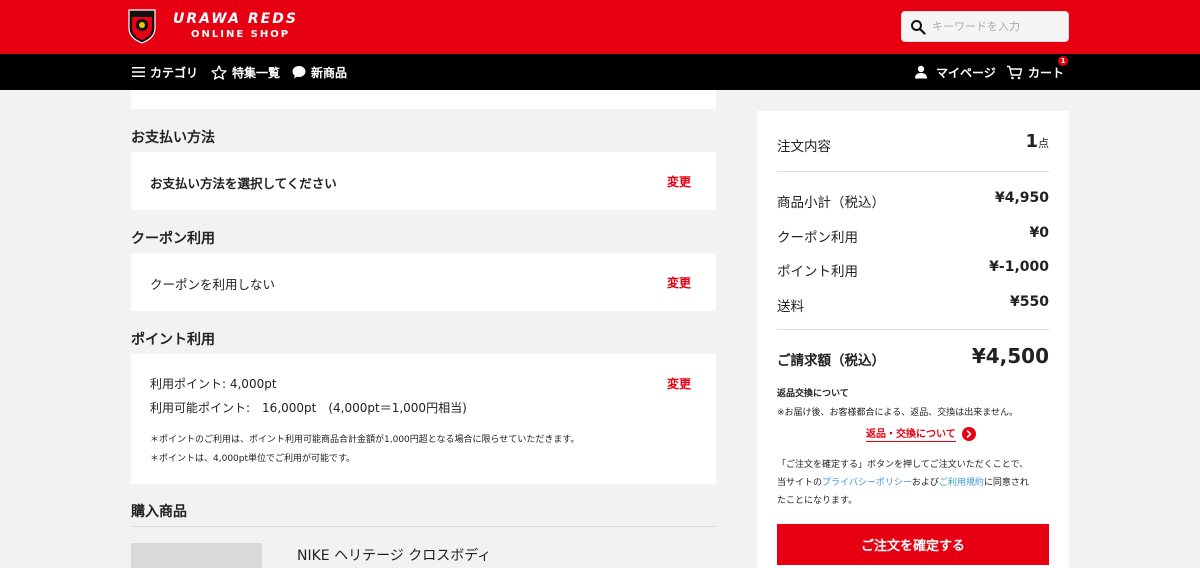 This screenshot has width=1200, height=568. Describe the element at coordinates (174, 72) in the screenshot. I see `nav-category-label: カテゴリ` at that location.